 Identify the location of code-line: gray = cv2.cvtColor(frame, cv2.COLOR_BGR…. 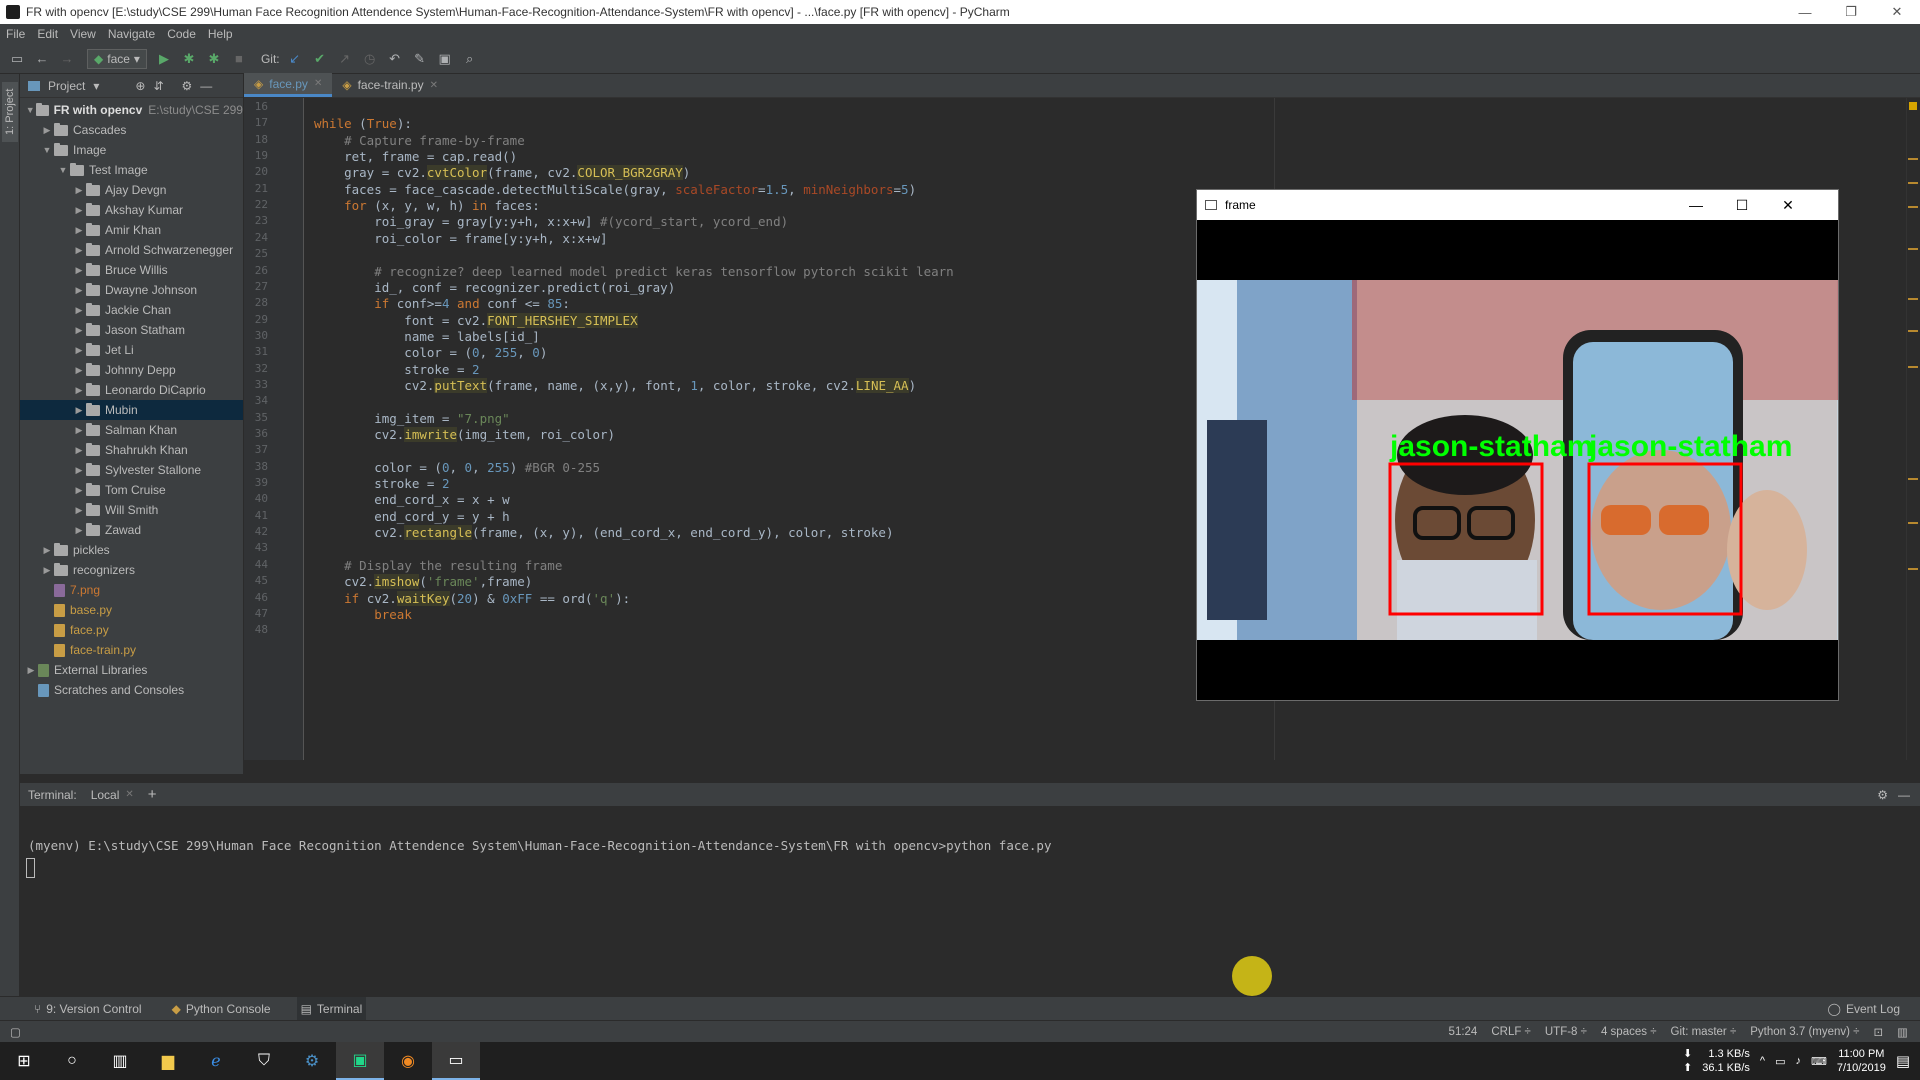
(502, 173).